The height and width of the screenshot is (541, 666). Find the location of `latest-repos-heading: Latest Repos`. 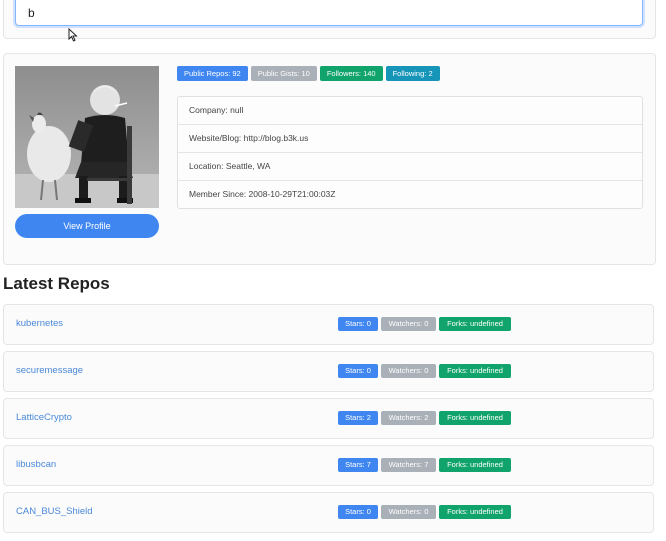

latest-repos-heading: Latest Repos is located at coordinates (56, 283).